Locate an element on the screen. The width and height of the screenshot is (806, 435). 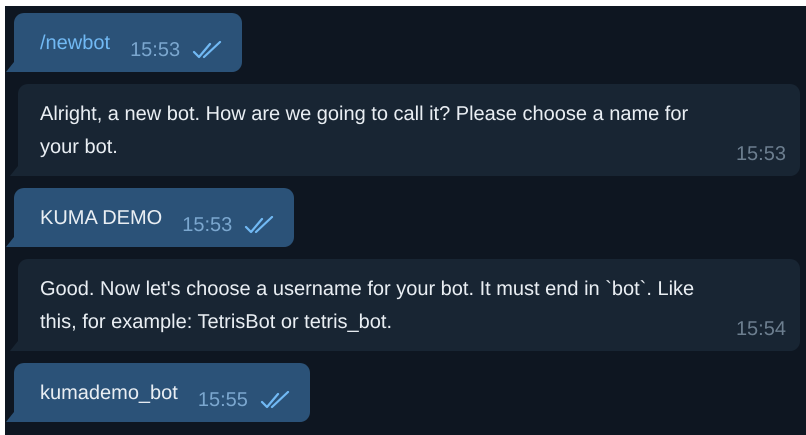
message-text: Alright, a new bot. How are we going to call it? Please choose a name for your bot. is located at coordinates (365, 131).